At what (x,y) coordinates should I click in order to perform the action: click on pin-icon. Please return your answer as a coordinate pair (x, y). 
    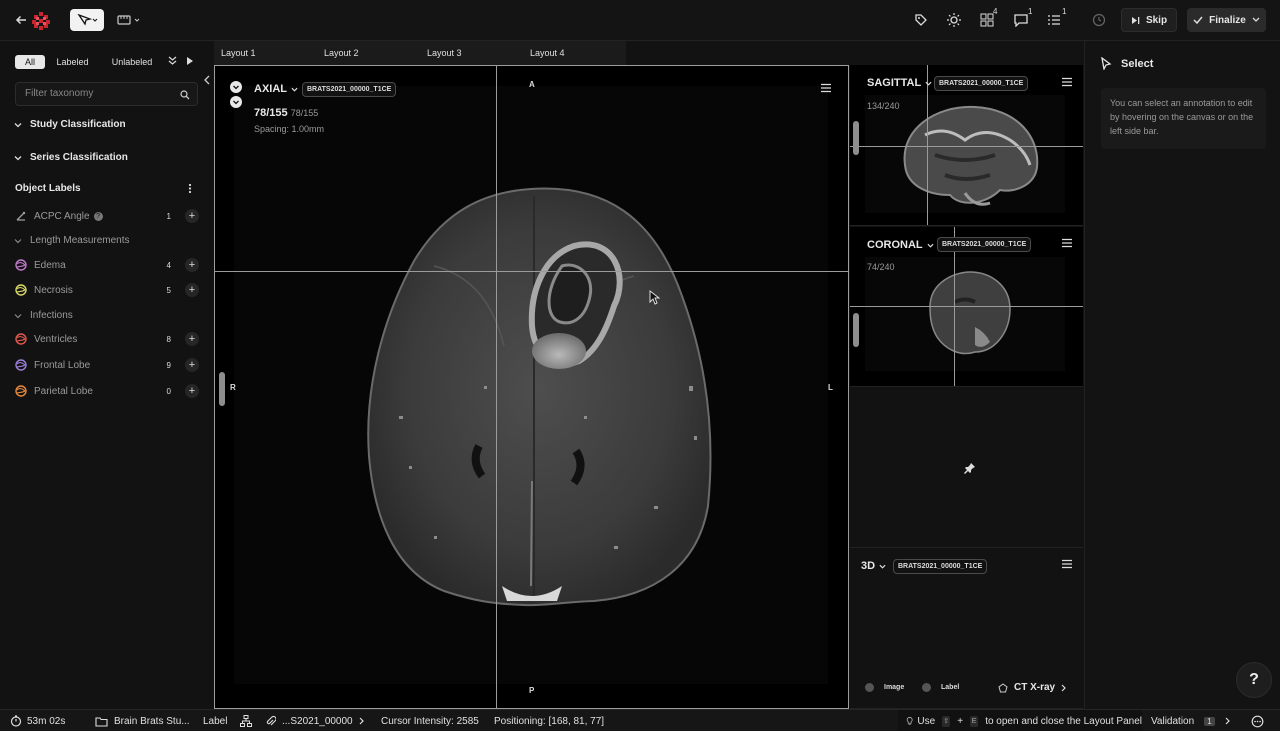
    Looking at the image, I should click on (970, 468).